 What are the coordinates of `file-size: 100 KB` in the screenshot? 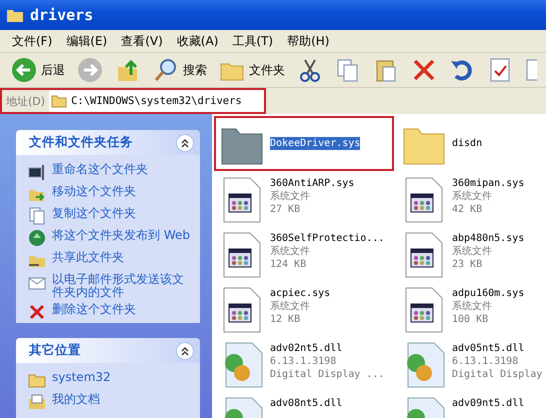 It's located at (471, 319).